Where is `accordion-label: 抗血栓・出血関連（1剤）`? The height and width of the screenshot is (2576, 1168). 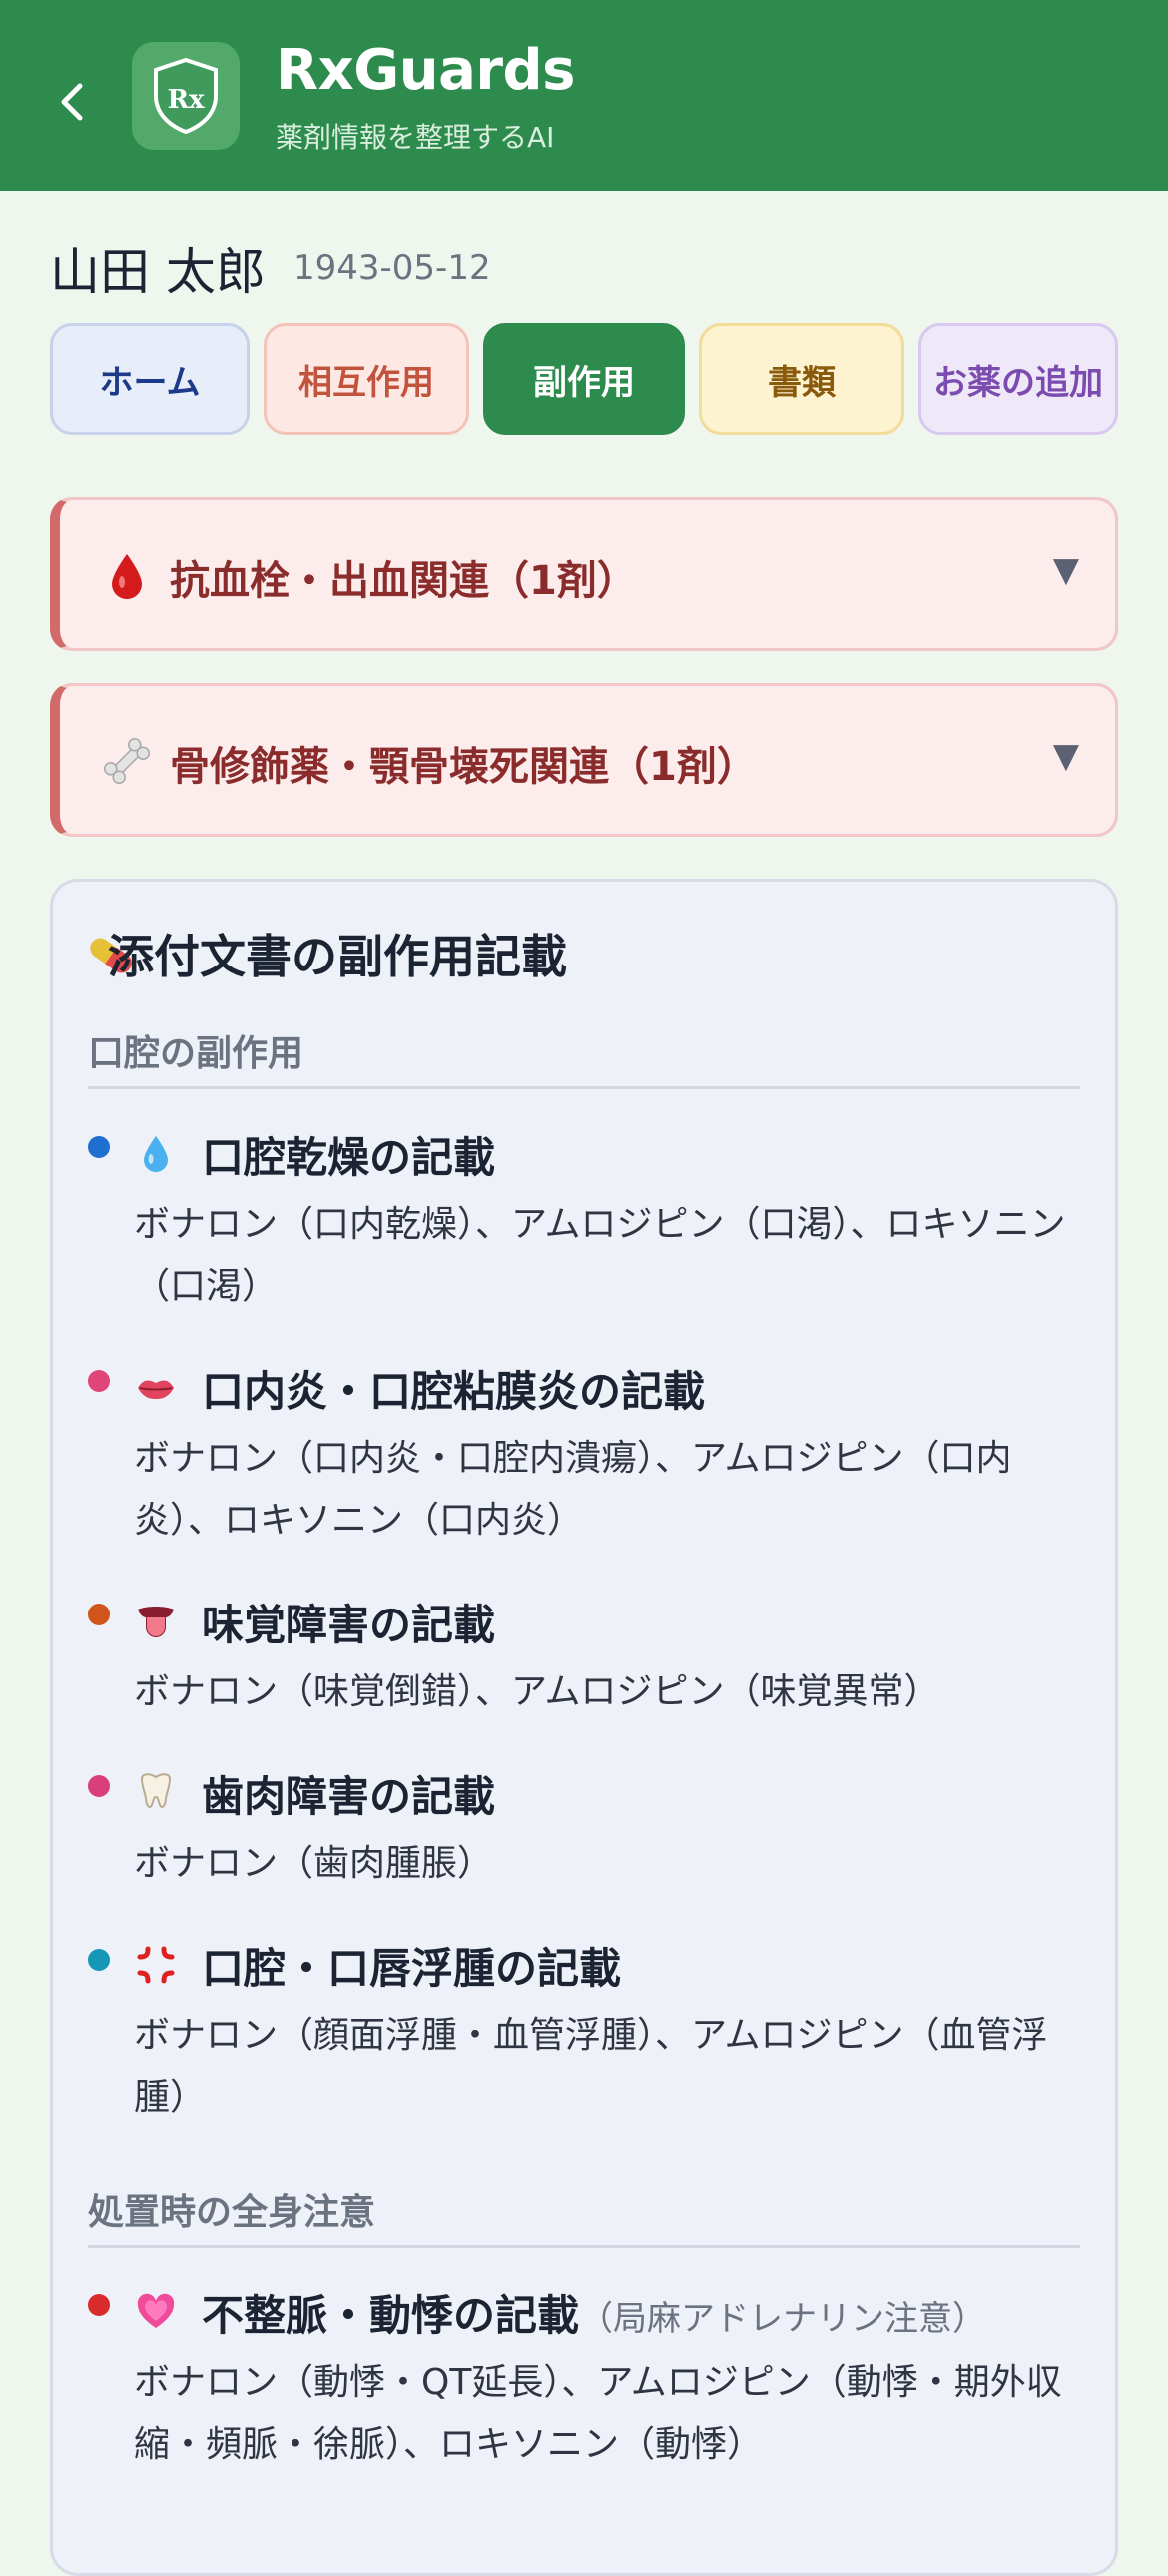 accordion-label: 抗血栓・出血関連（1剤） is located at coordinates (403, 581).